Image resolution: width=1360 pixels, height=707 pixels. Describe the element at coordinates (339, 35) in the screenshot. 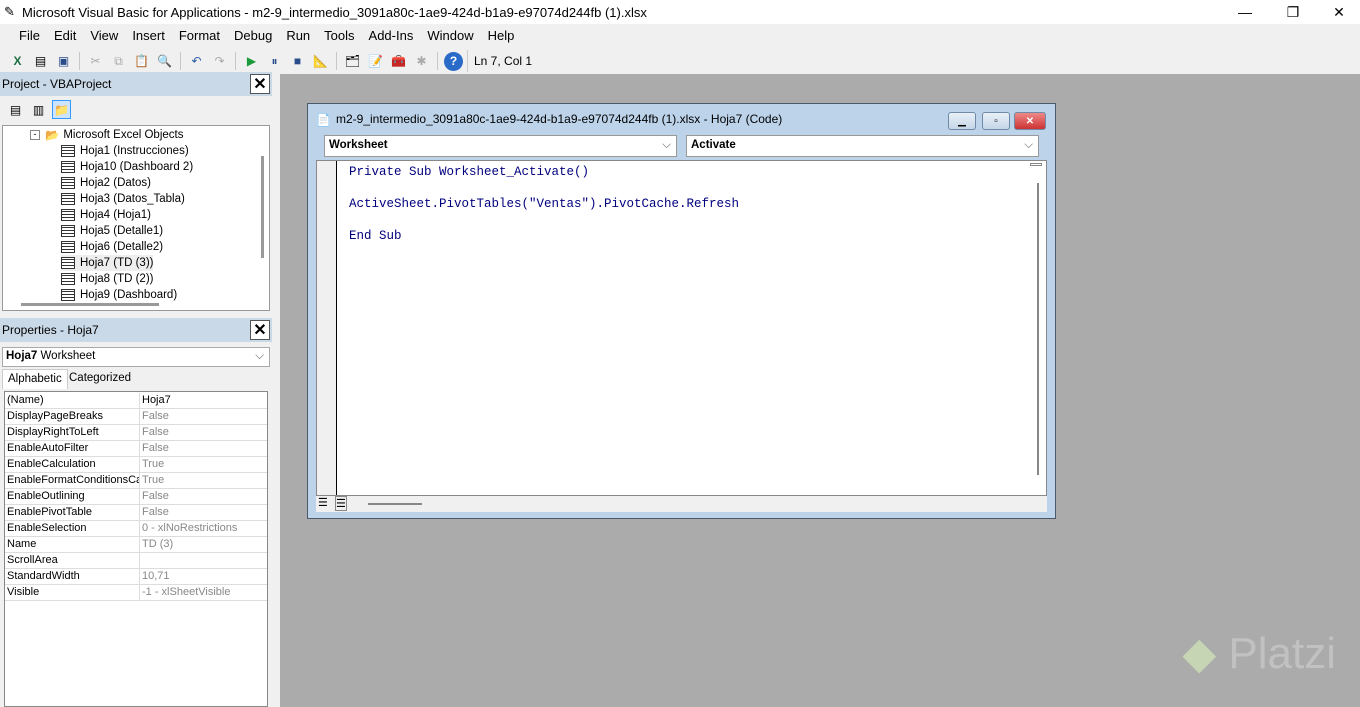

I see `menu-tools: Tools` at that location.